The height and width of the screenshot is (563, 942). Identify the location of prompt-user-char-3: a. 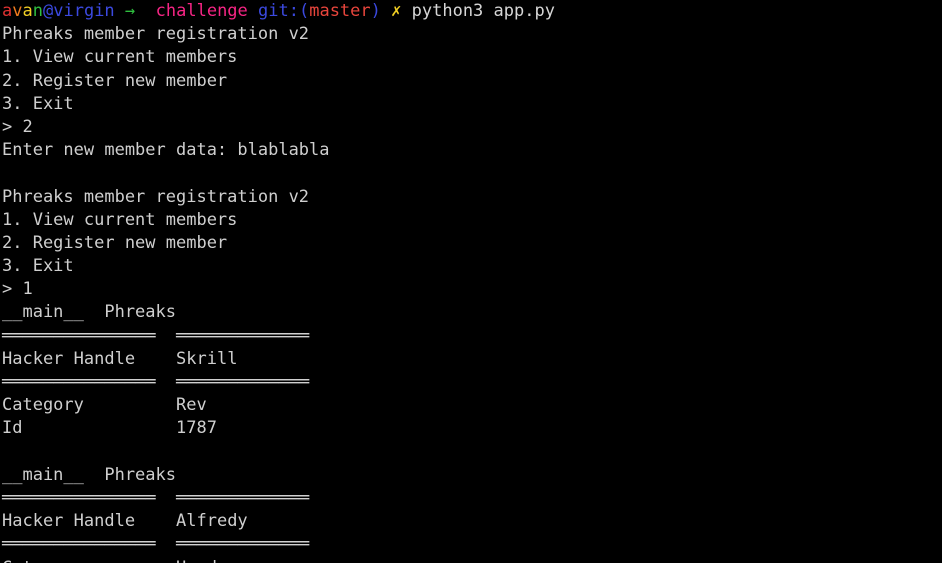
(27, 11).